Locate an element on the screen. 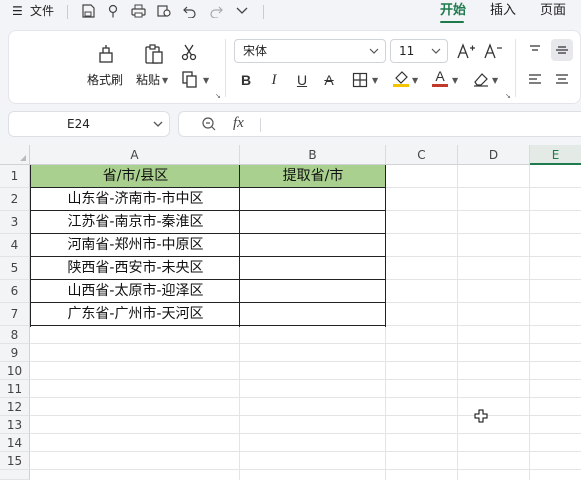 Image resolution: width=581 pixels, height=480 pixels. column-header-a: A is located at coordinates (135, 155).